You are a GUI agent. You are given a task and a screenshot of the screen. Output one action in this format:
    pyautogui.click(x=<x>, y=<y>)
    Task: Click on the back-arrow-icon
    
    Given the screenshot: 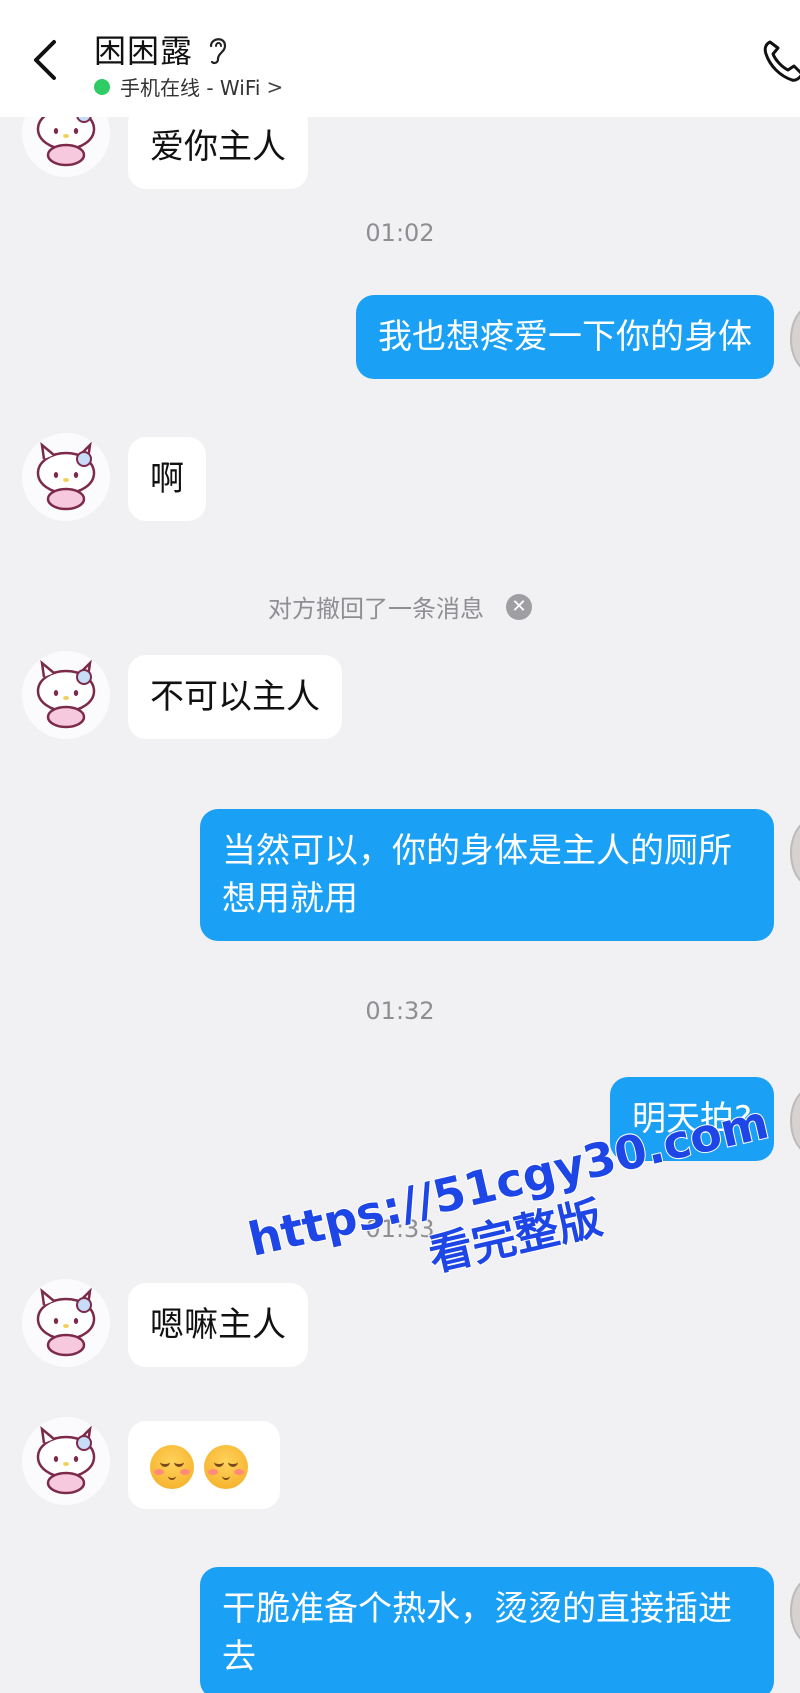 What is the action you would take?
    pyautogui.click(x=46, y=60)
    